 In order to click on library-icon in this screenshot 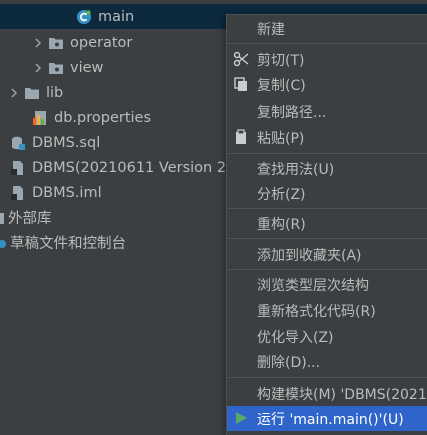, I will do `click(3, 218)`.